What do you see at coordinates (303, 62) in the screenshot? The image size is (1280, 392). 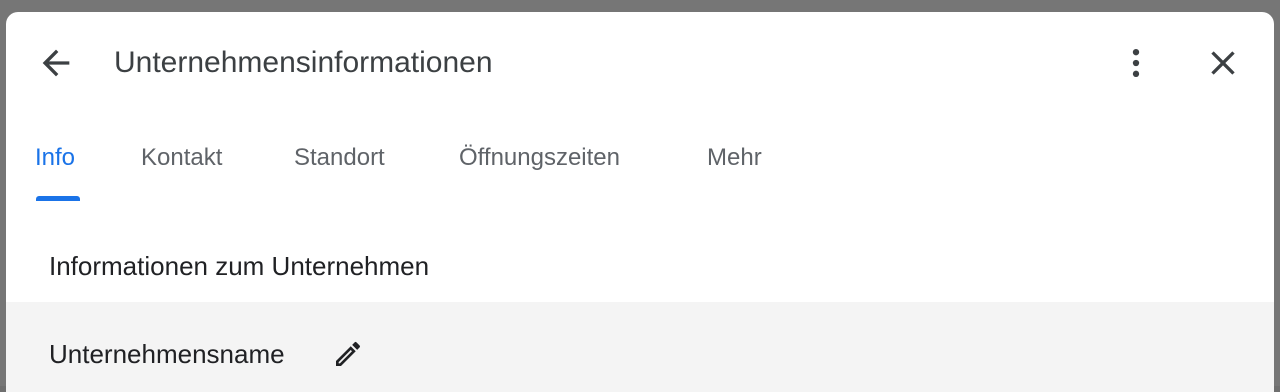 I see `dialog-title: Unternehmensinformationen` at bounding box center [303, 62].